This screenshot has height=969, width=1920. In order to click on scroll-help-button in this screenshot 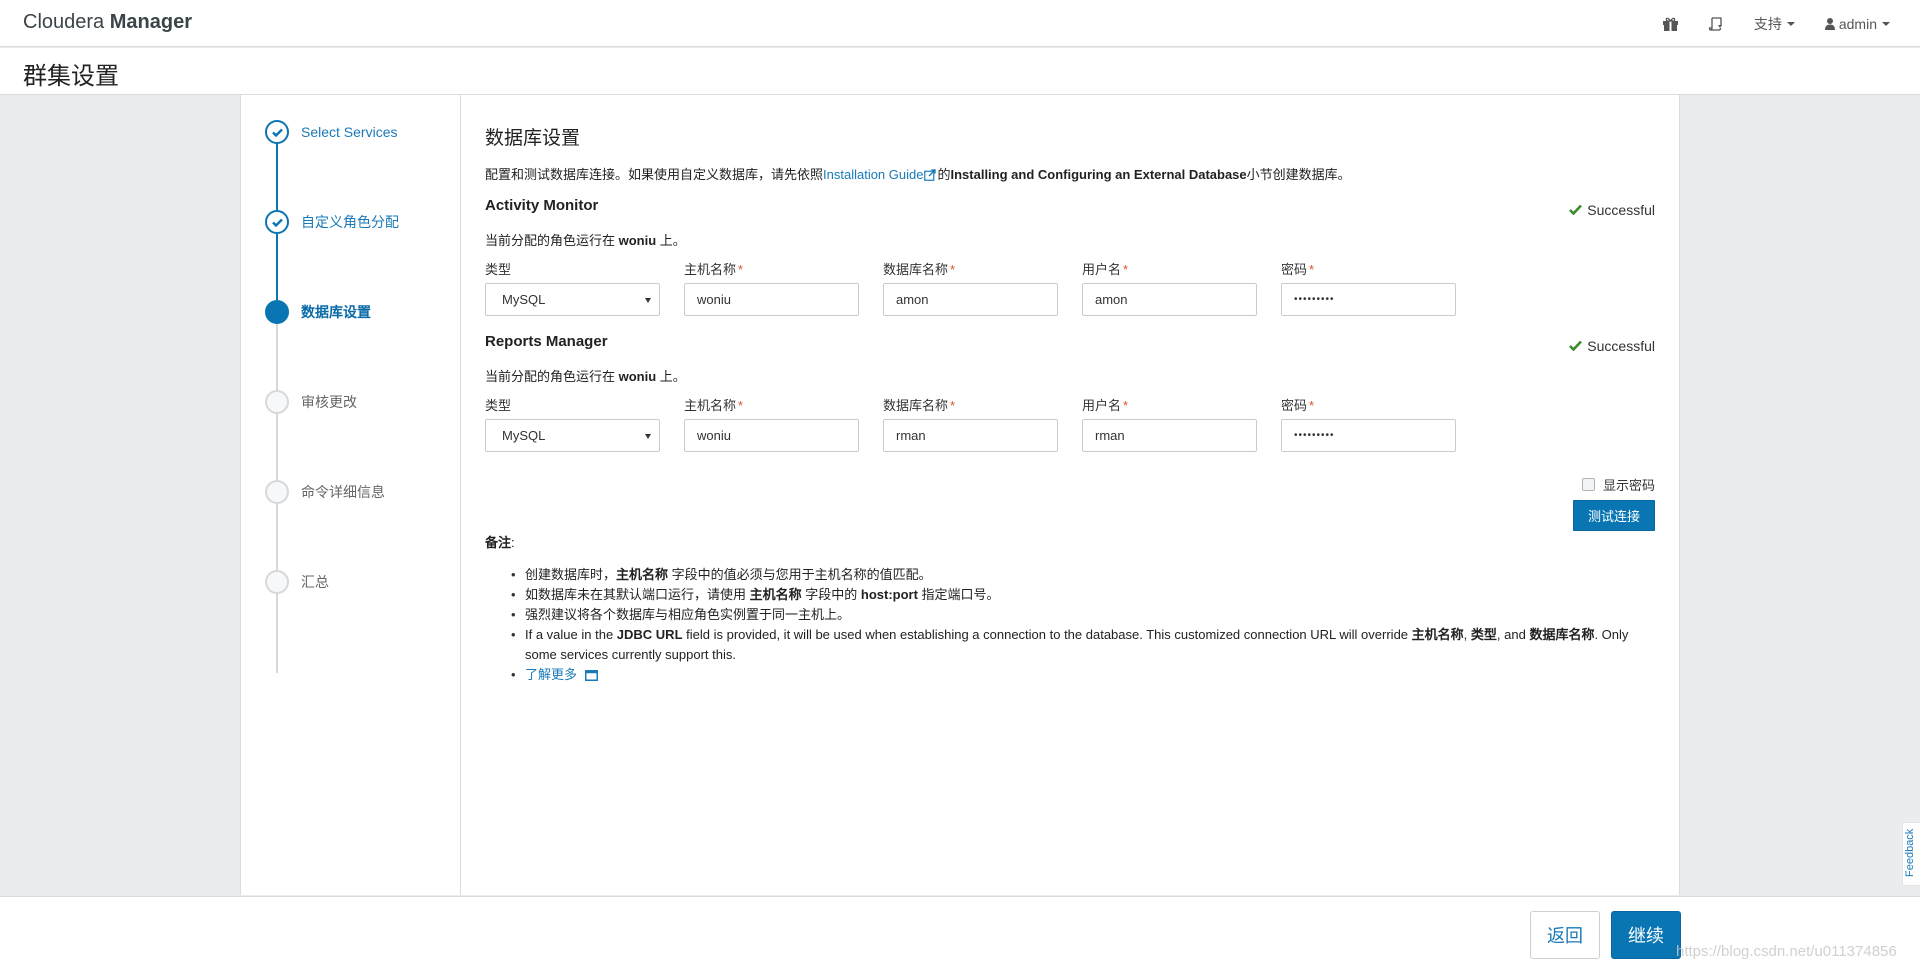, I will do `click(1716, 24)`.